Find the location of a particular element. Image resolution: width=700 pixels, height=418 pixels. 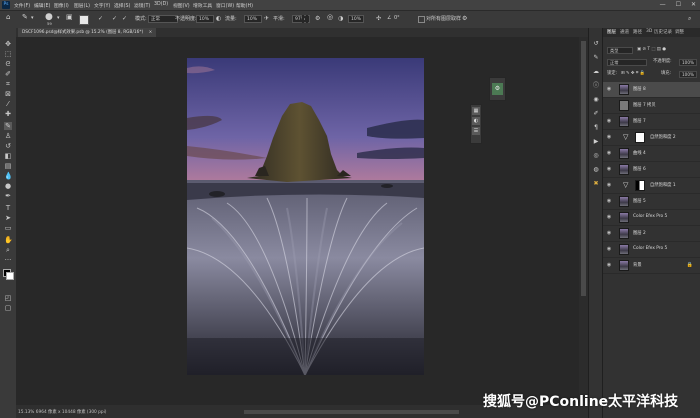

layer-row: ◉ 曲线 4 is located at coordinates (651, 154).